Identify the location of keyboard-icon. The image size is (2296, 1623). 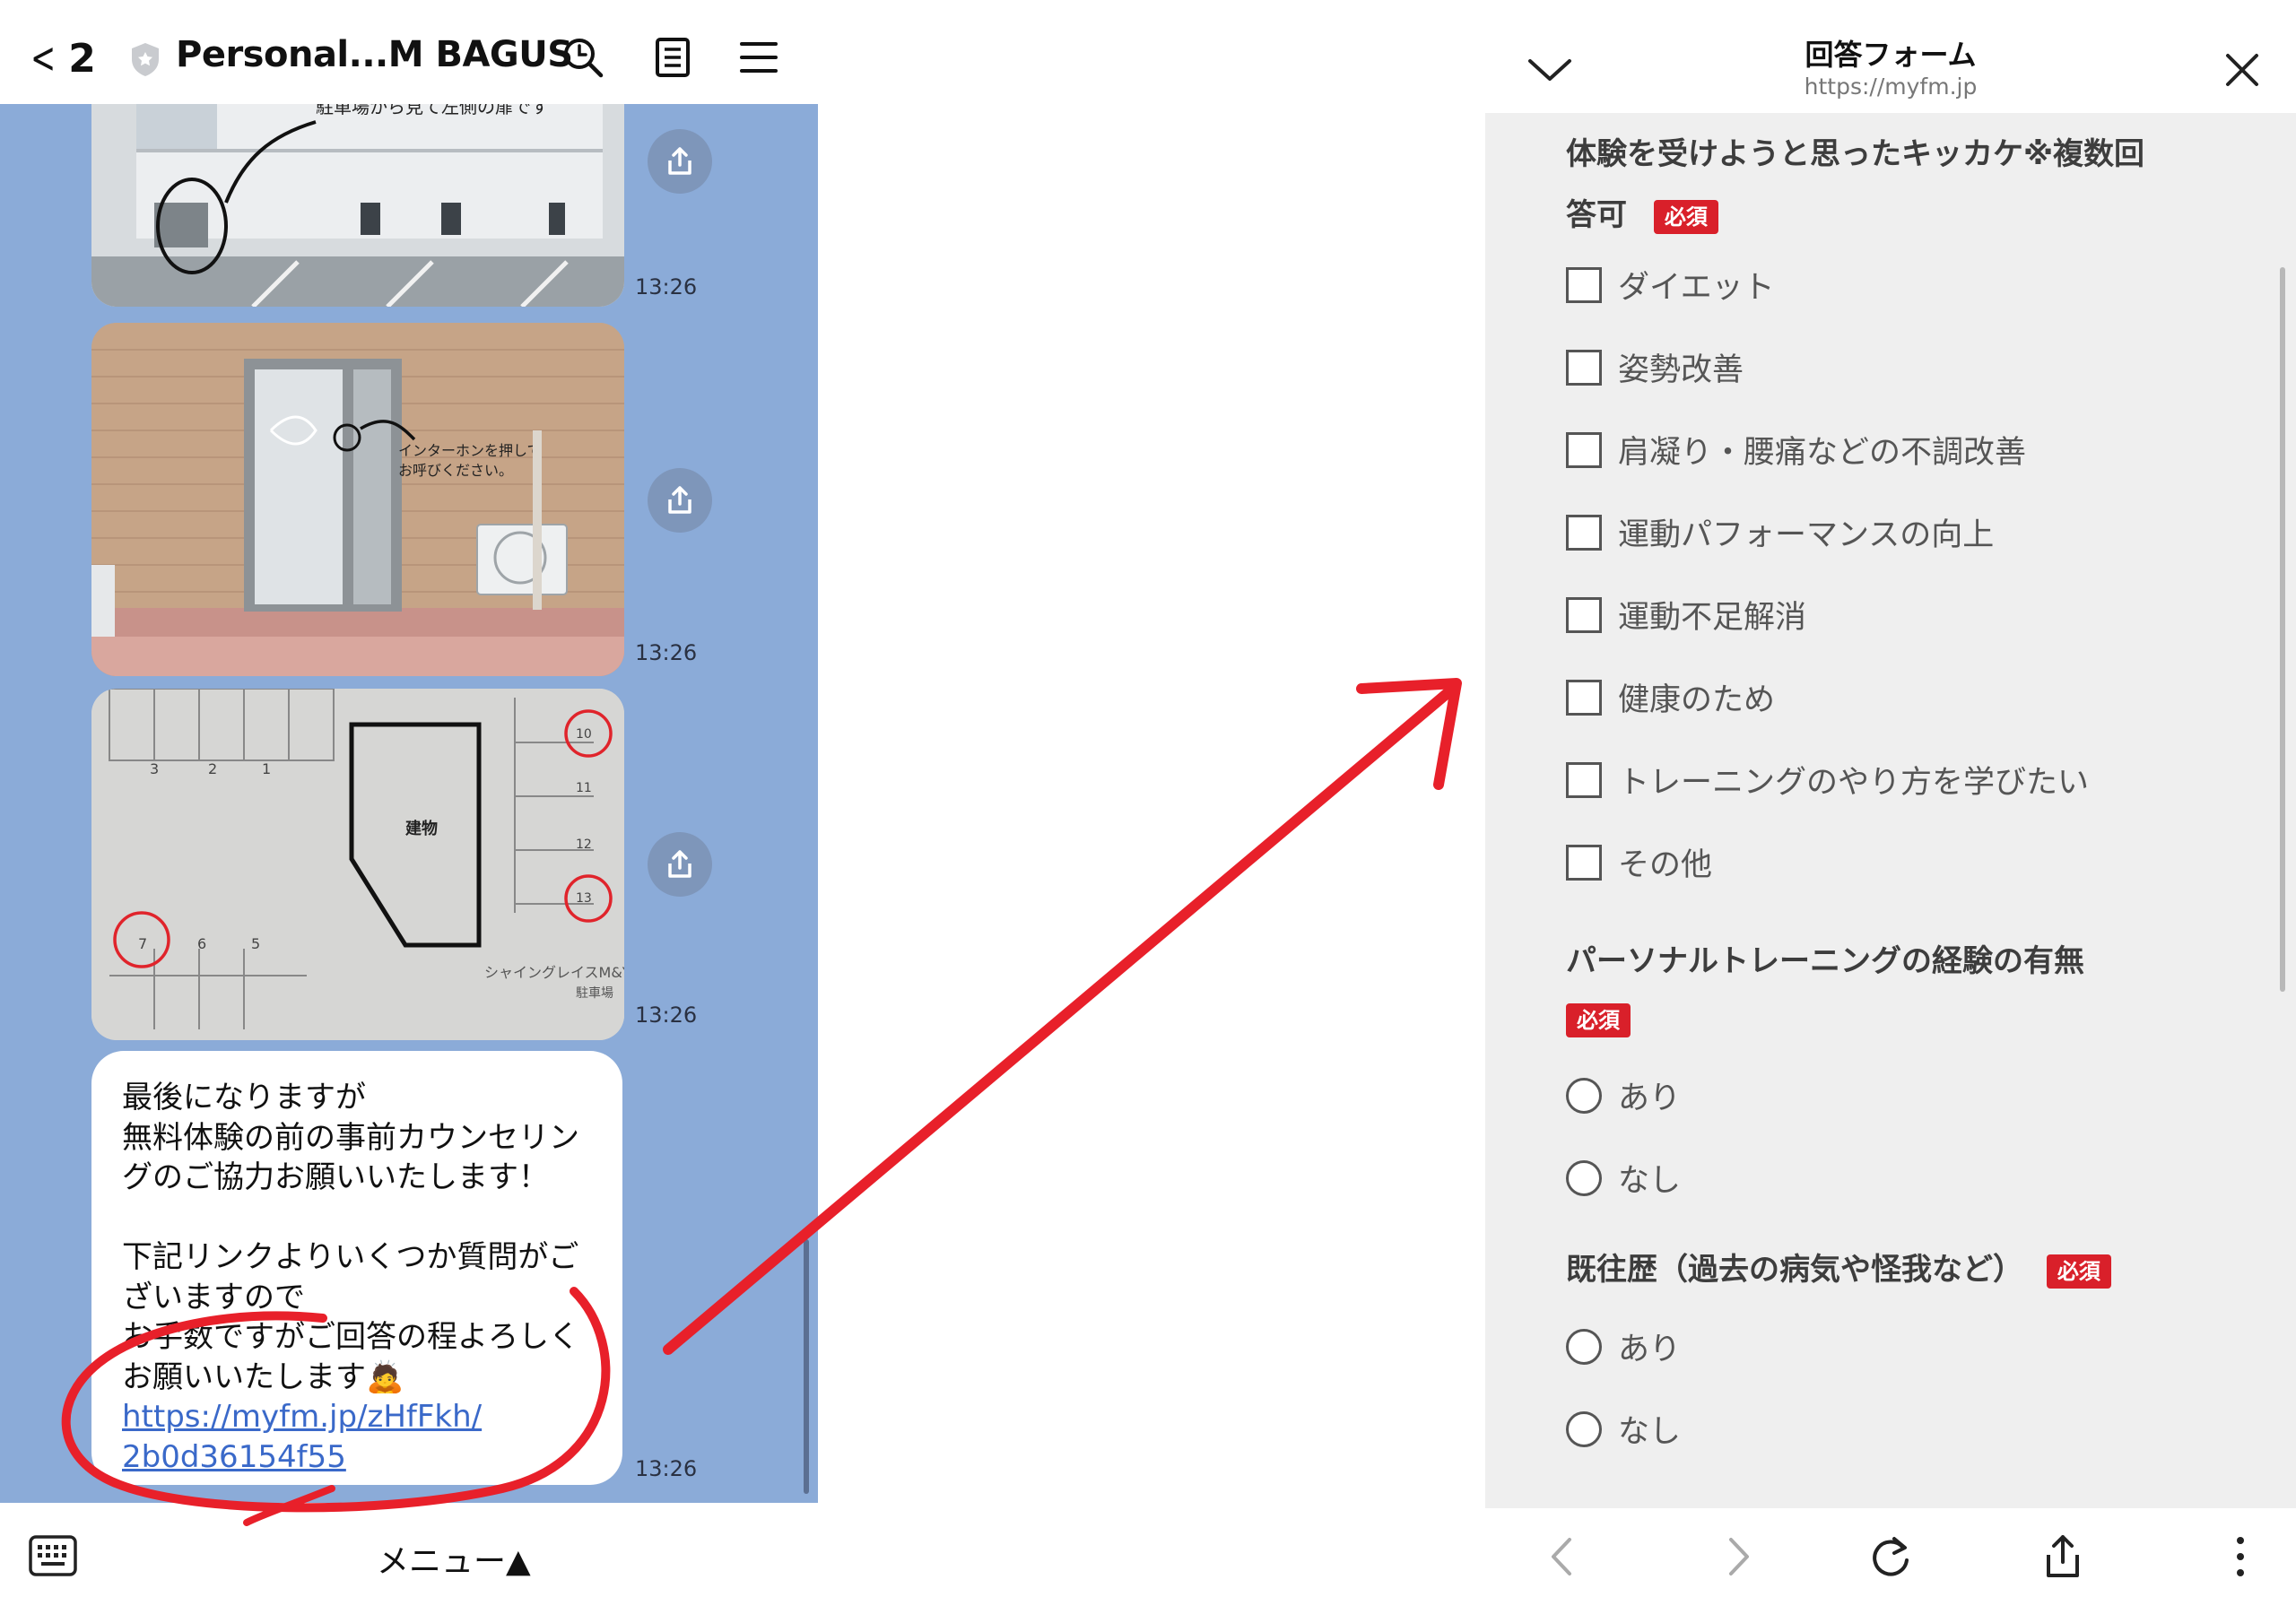
(53, 1555).